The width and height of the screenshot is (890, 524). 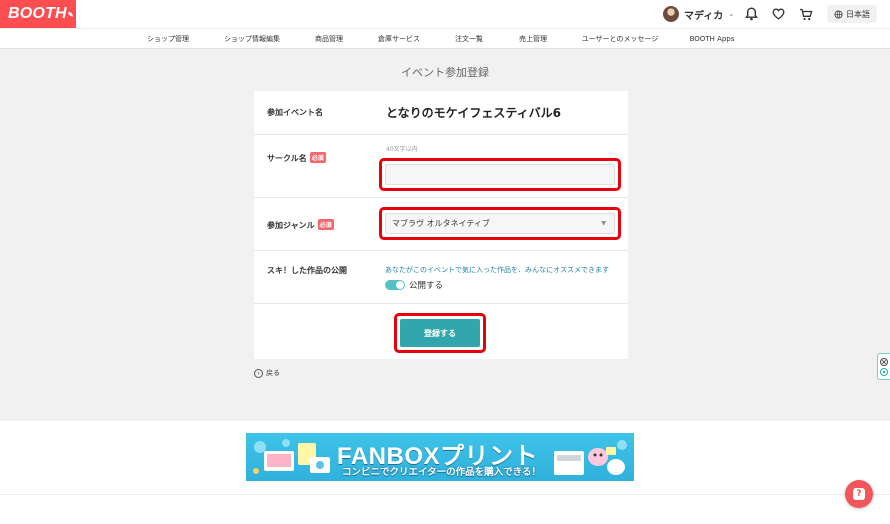 I want to click on logo-text: BOOTH, so click(x=37, y=13).